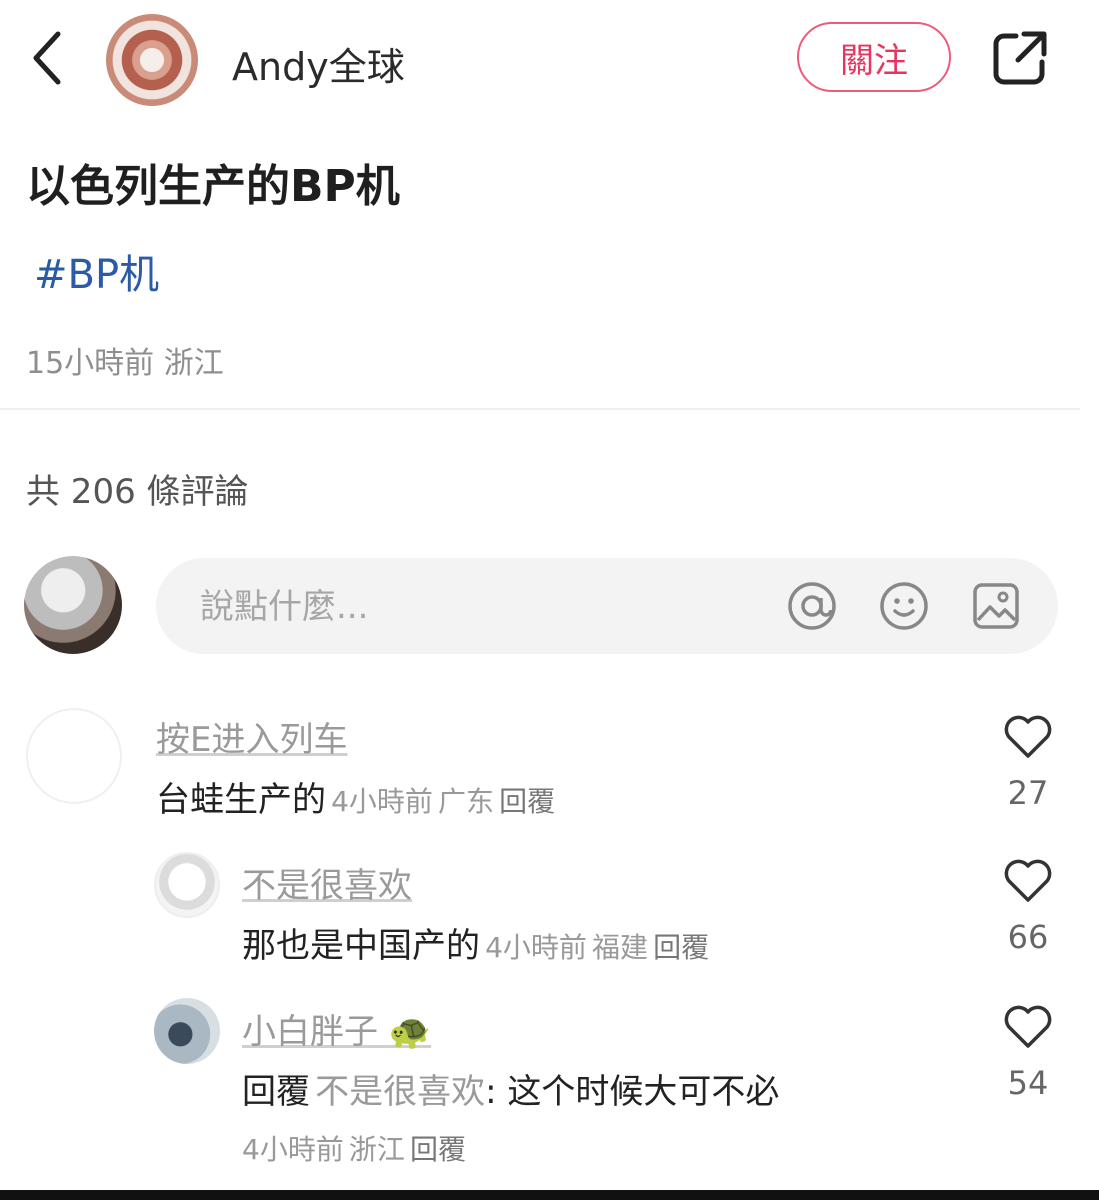  I want to click on share-button, so click(1020, 58).